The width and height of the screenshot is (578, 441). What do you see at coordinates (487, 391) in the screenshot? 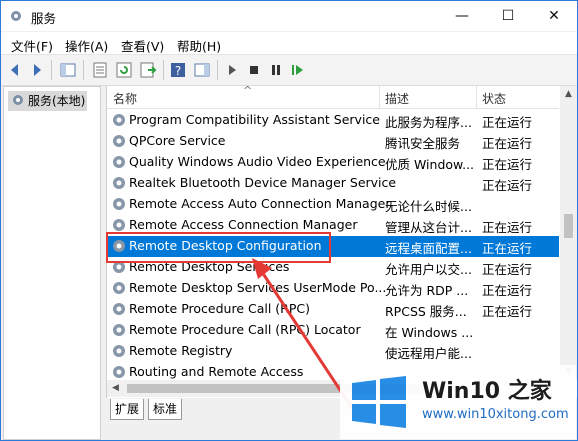
I see `watermark-title: Win10 之家` at bounding box center [487, 391].